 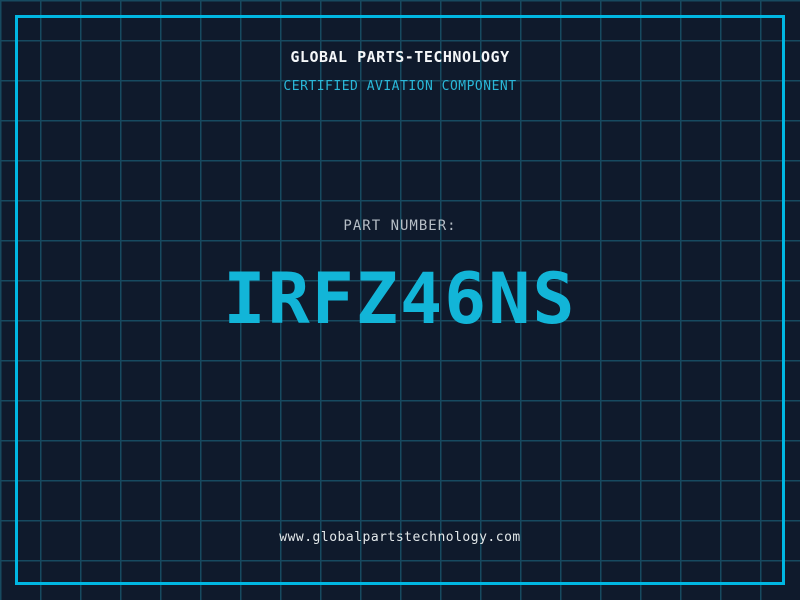 I want to click on company-name: GLOBAL PARTS-TECHNOLOGY, so click(x=400, y=57).